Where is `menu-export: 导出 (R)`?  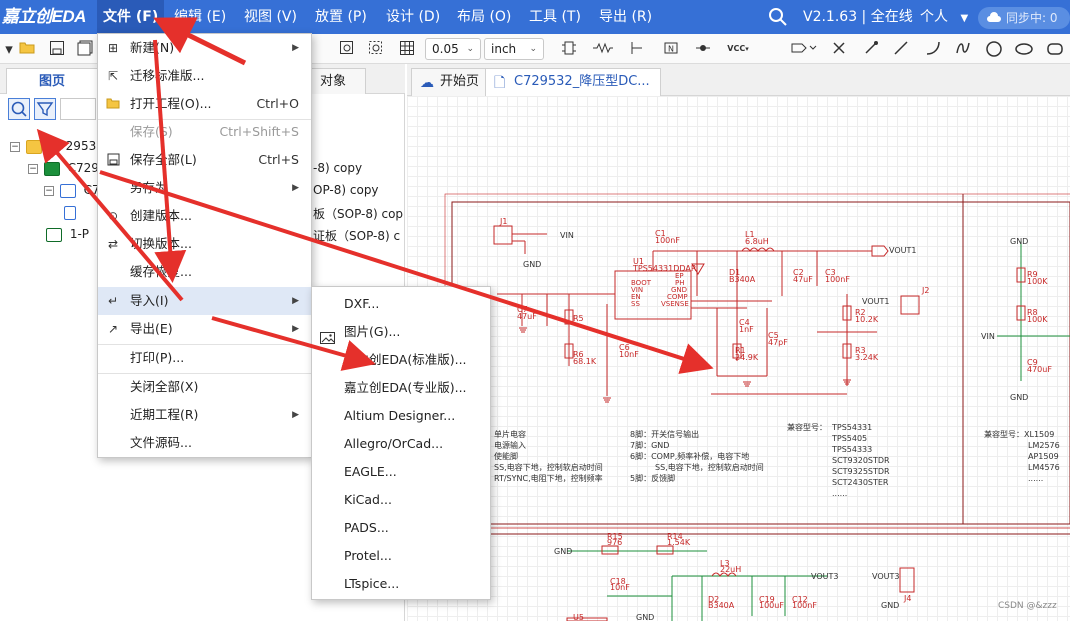 menu-export: 导出 (R) is located at coordinates (625, 17).